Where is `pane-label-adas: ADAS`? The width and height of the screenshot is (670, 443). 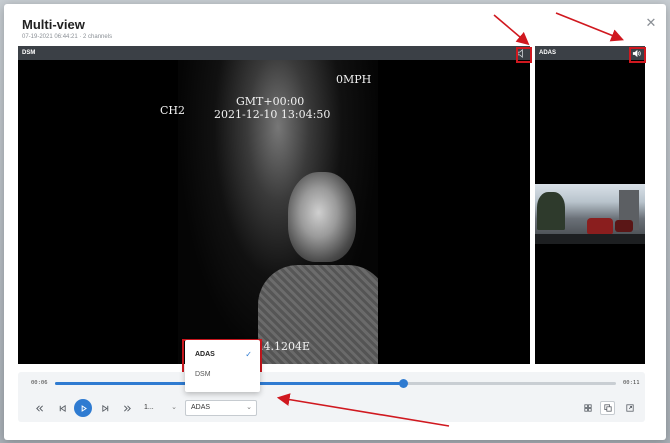 pane-label-adas: ADAS is located at coordinates (548, 53).